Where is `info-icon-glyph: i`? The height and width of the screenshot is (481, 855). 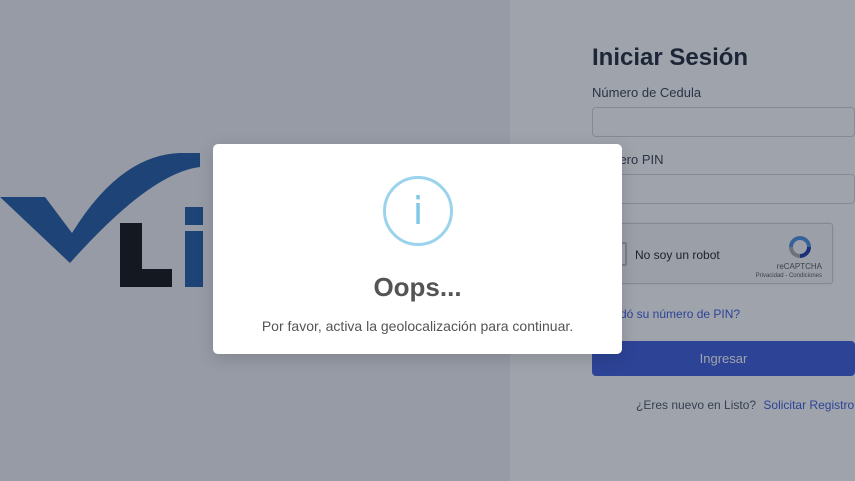 info-icon-glyph: i is located at coordinates (418, 211).